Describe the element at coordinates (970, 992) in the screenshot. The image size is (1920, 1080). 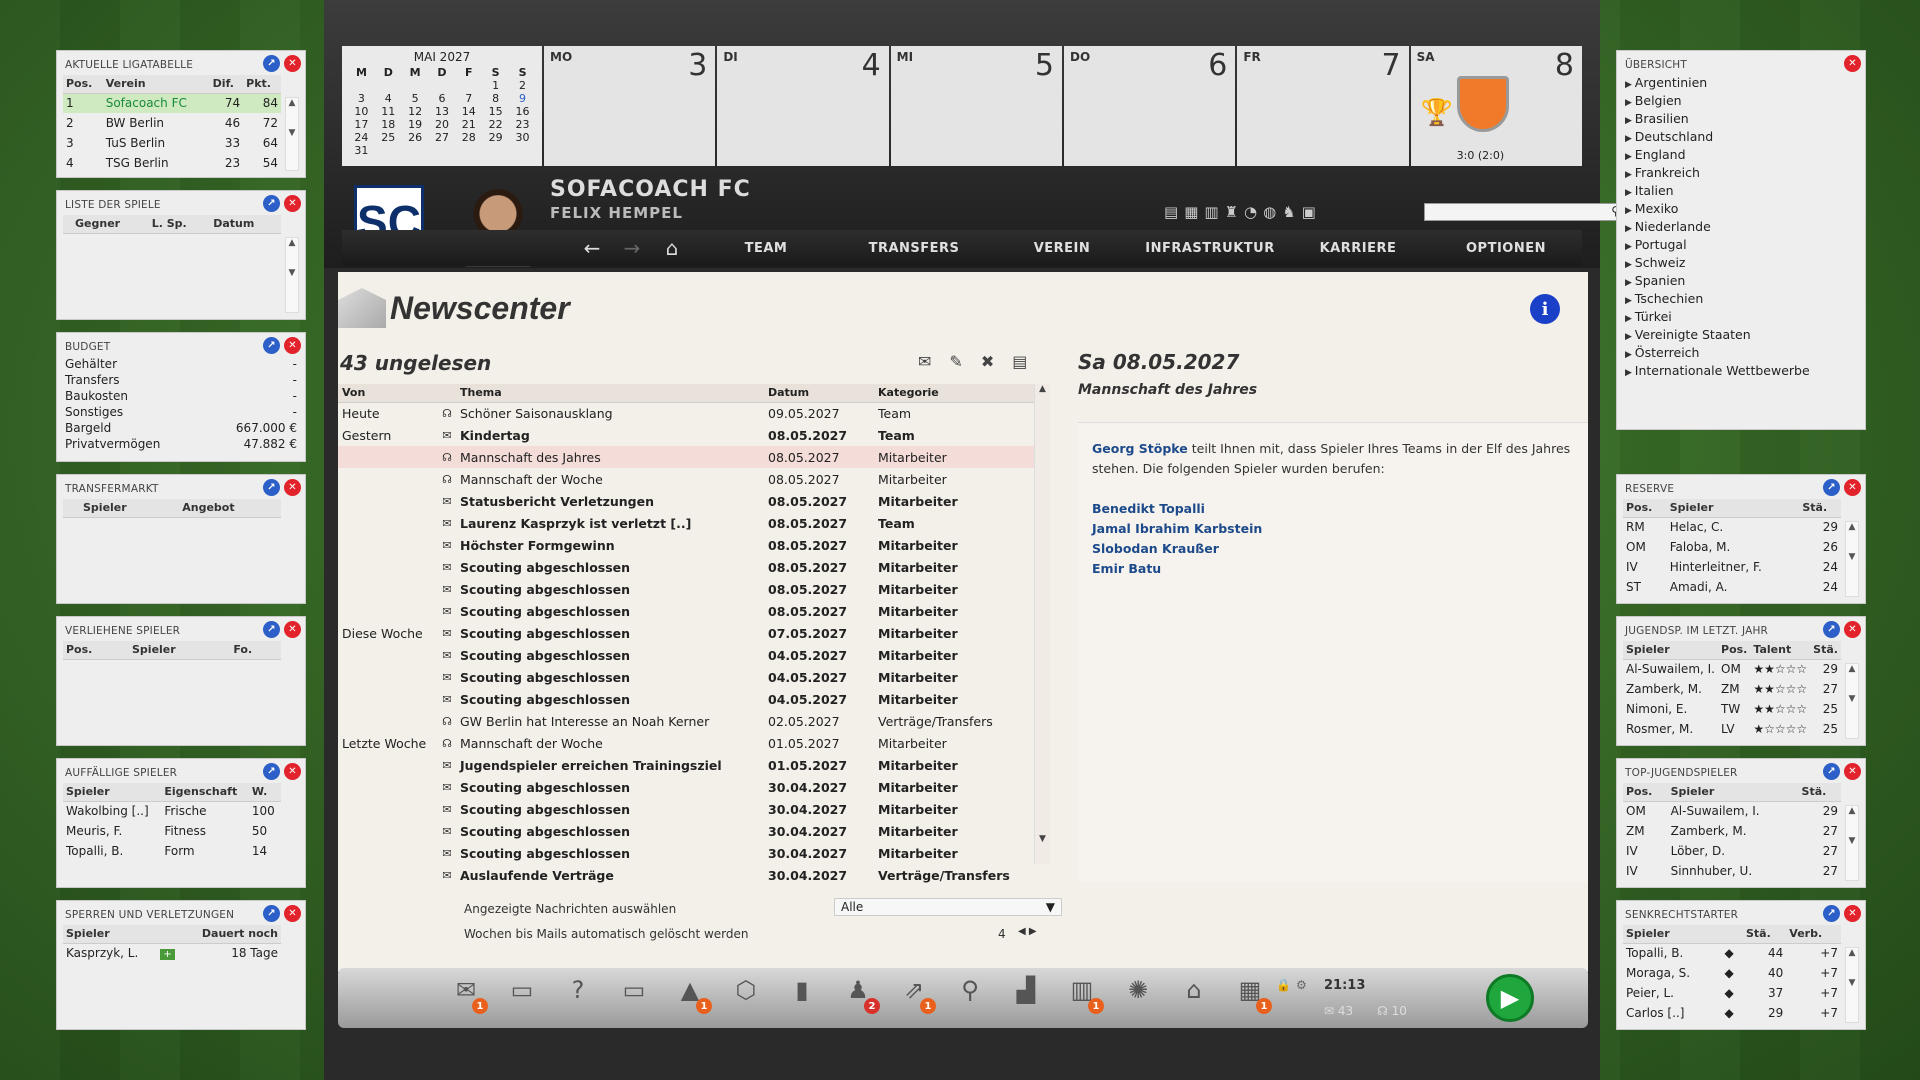
I see `scout-icon: ⚲` at that location.